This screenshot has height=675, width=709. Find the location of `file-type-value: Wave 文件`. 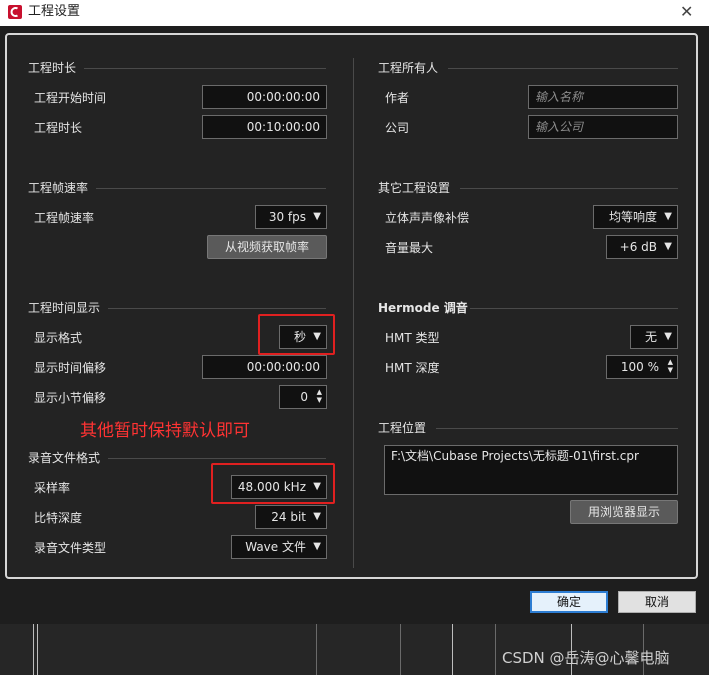

file-type-value: Wave 文件 is located at coordinates (275, 547).